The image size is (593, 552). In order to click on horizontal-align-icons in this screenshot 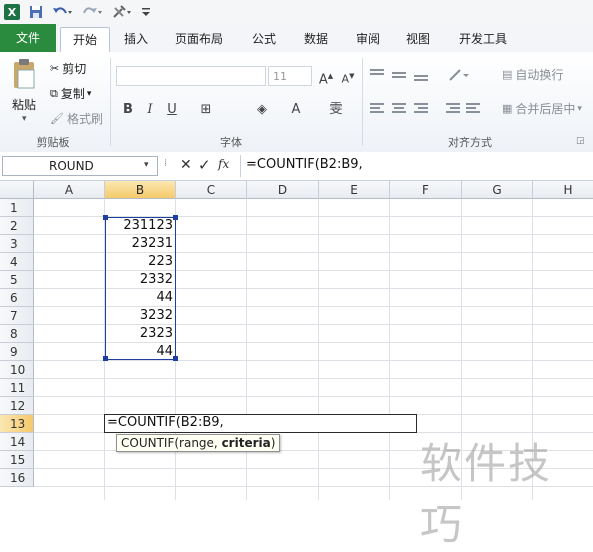, I will do `click(425, 109)`.